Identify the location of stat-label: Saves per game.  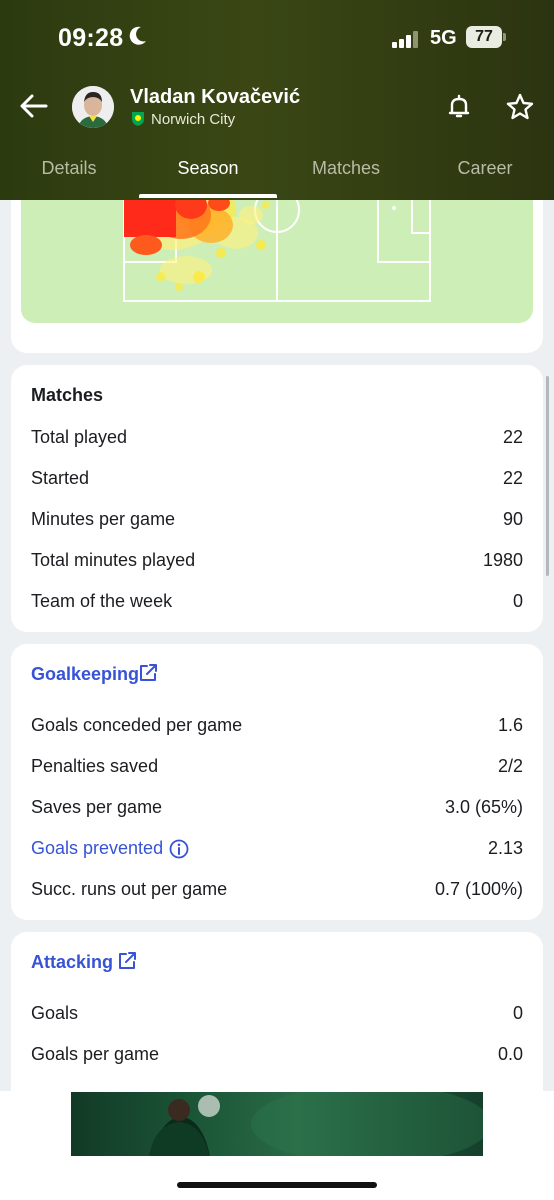
(97, 807).